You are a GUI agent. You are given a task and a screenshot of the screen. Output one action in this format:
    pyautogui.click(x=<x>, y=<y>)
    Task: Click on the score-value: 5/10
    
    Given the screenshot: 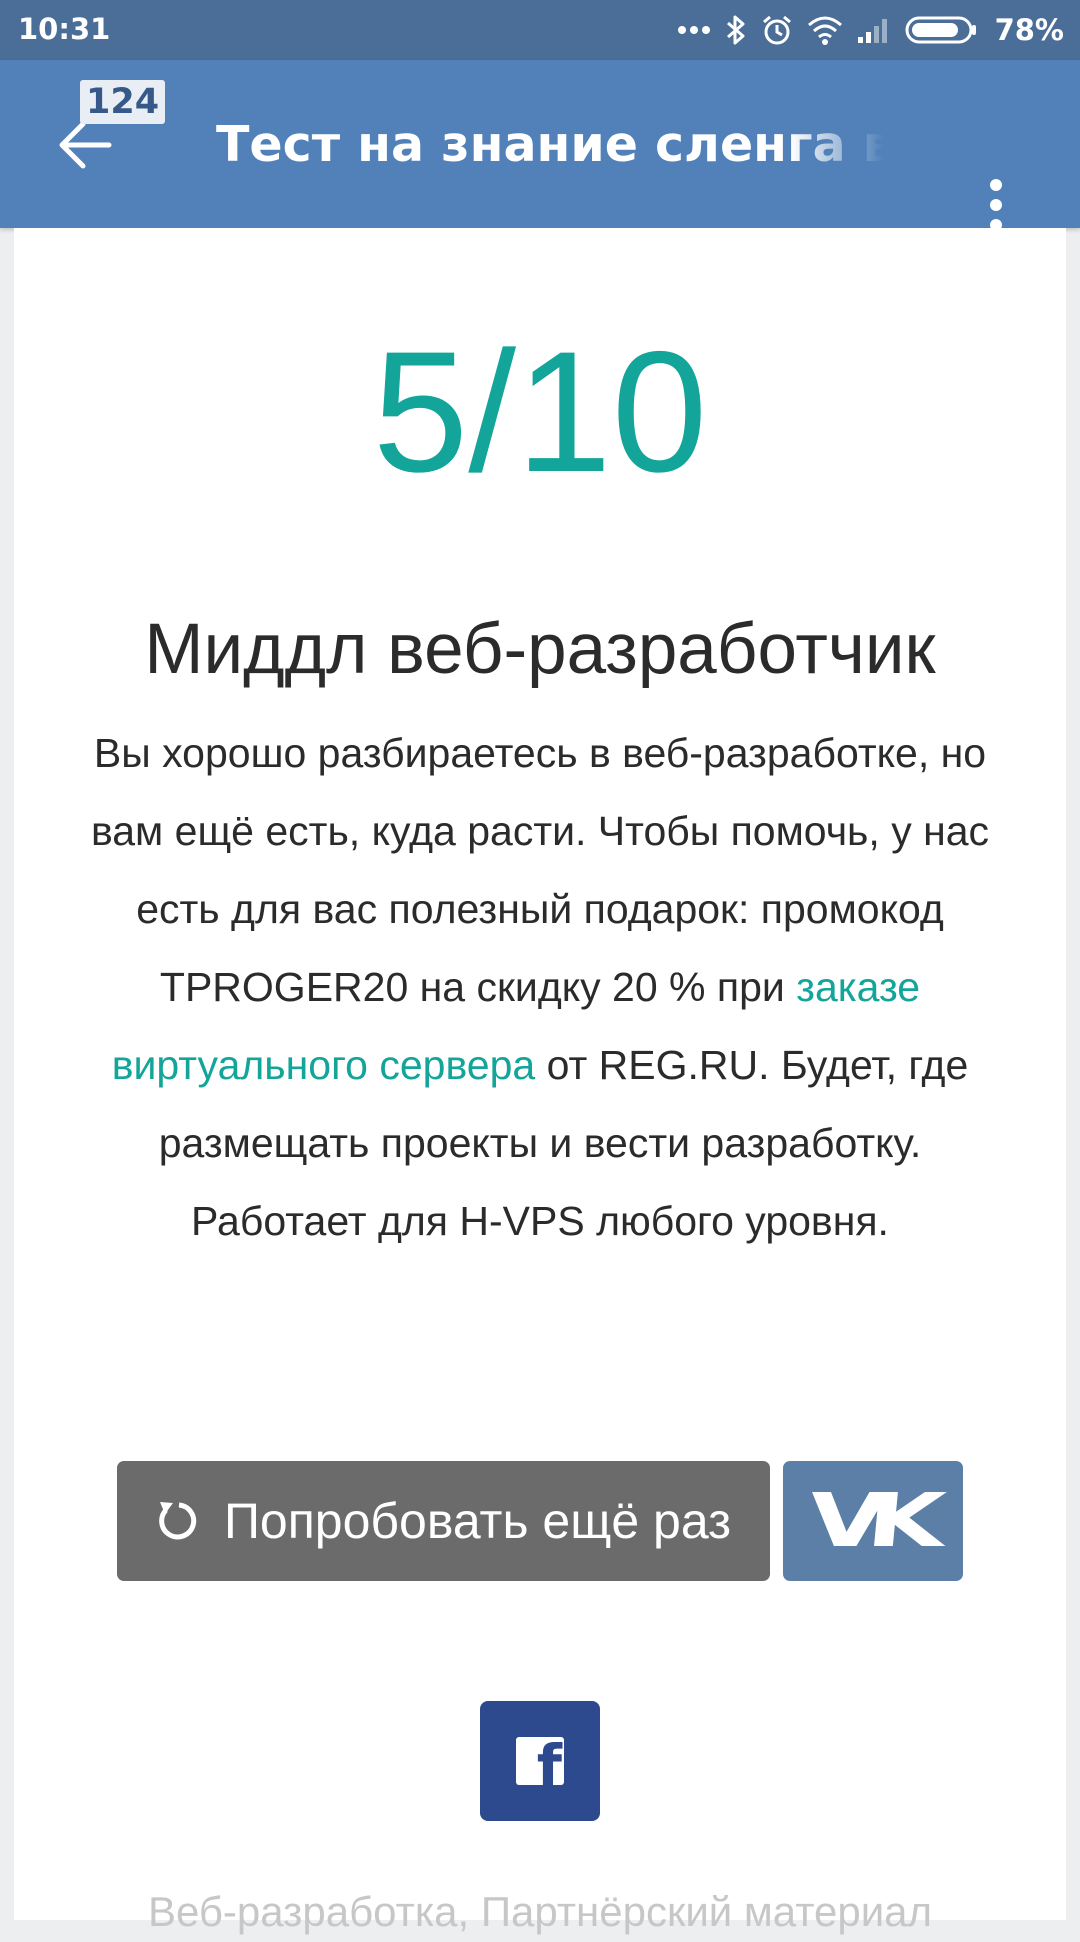 What is the action you would take?
    pyautogui.click(x=540, y=412)
    